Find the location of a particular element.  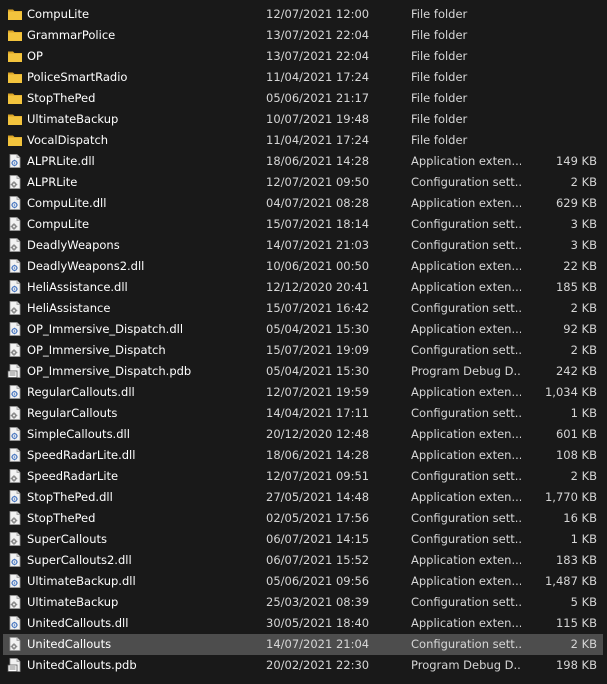

file-name: ALPRLite is located at coordinates (52, 182).